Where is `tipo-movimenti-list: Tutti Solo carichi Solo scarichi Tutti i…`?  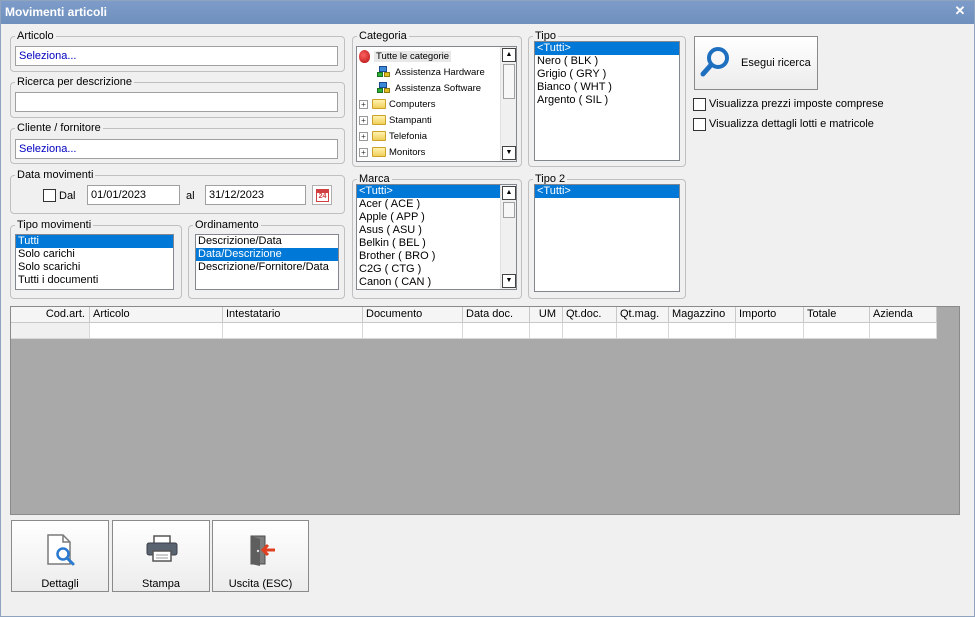
tipo-movimenti-list: Tutti Solo carichi Solo scarichi Tutti i… is located at coordinates (94, 262).